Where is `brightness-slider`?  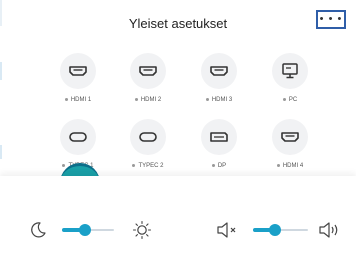 brightness-slider is located at coordinates (88, 230).